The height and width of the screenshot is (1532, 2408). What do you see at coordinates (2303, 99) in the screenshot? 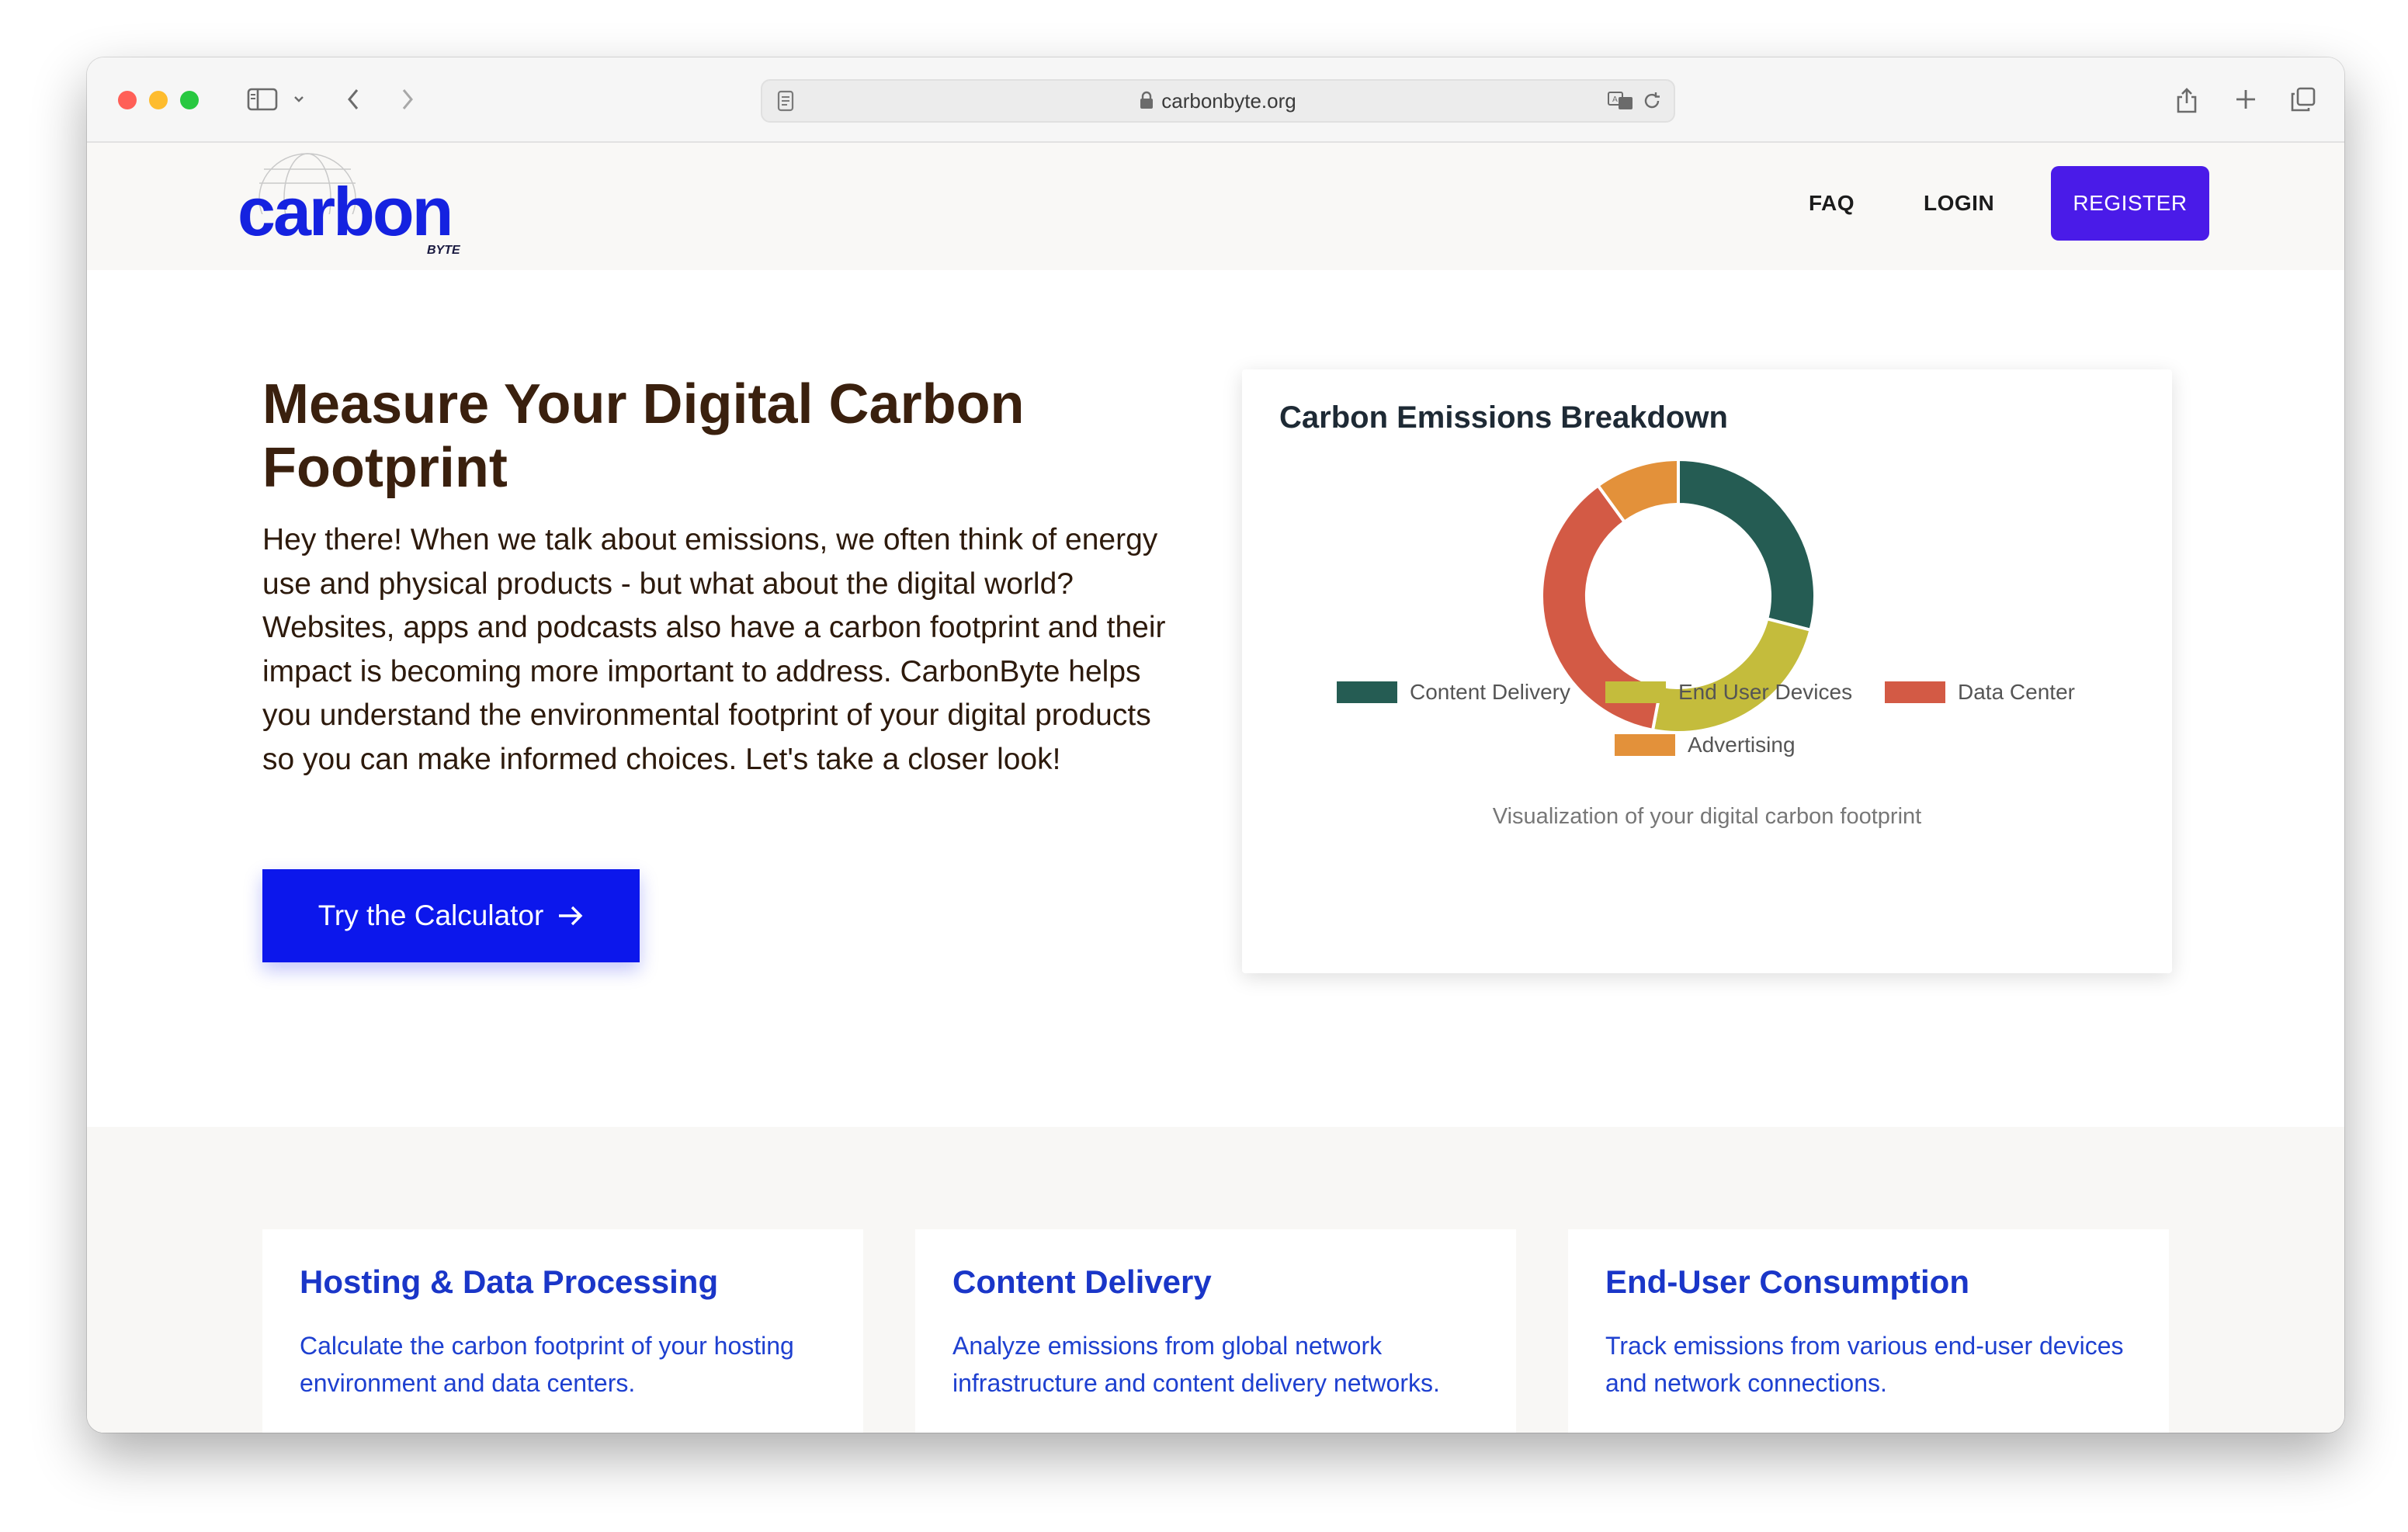
I see `tab-overview-icon` at bounding box center [2303, 99].